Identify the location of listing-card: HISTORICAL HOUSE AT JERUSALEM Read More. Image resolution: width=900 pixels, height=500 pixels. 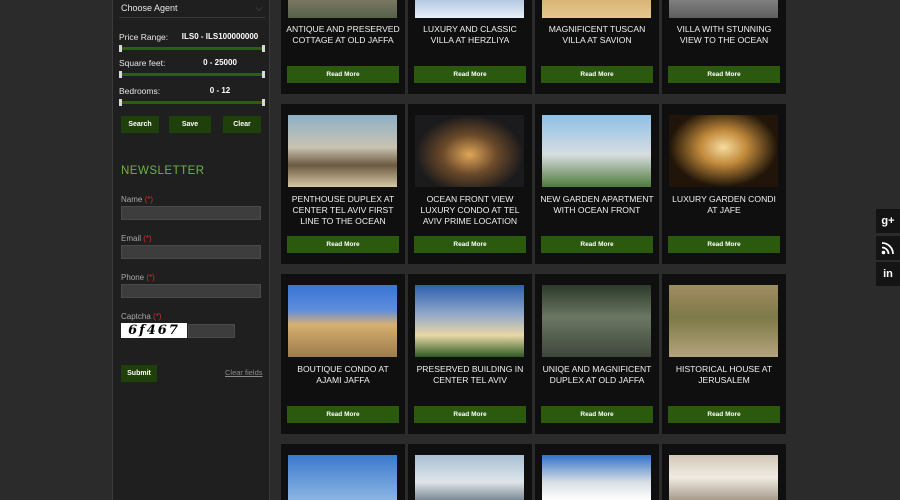
(724, 354).